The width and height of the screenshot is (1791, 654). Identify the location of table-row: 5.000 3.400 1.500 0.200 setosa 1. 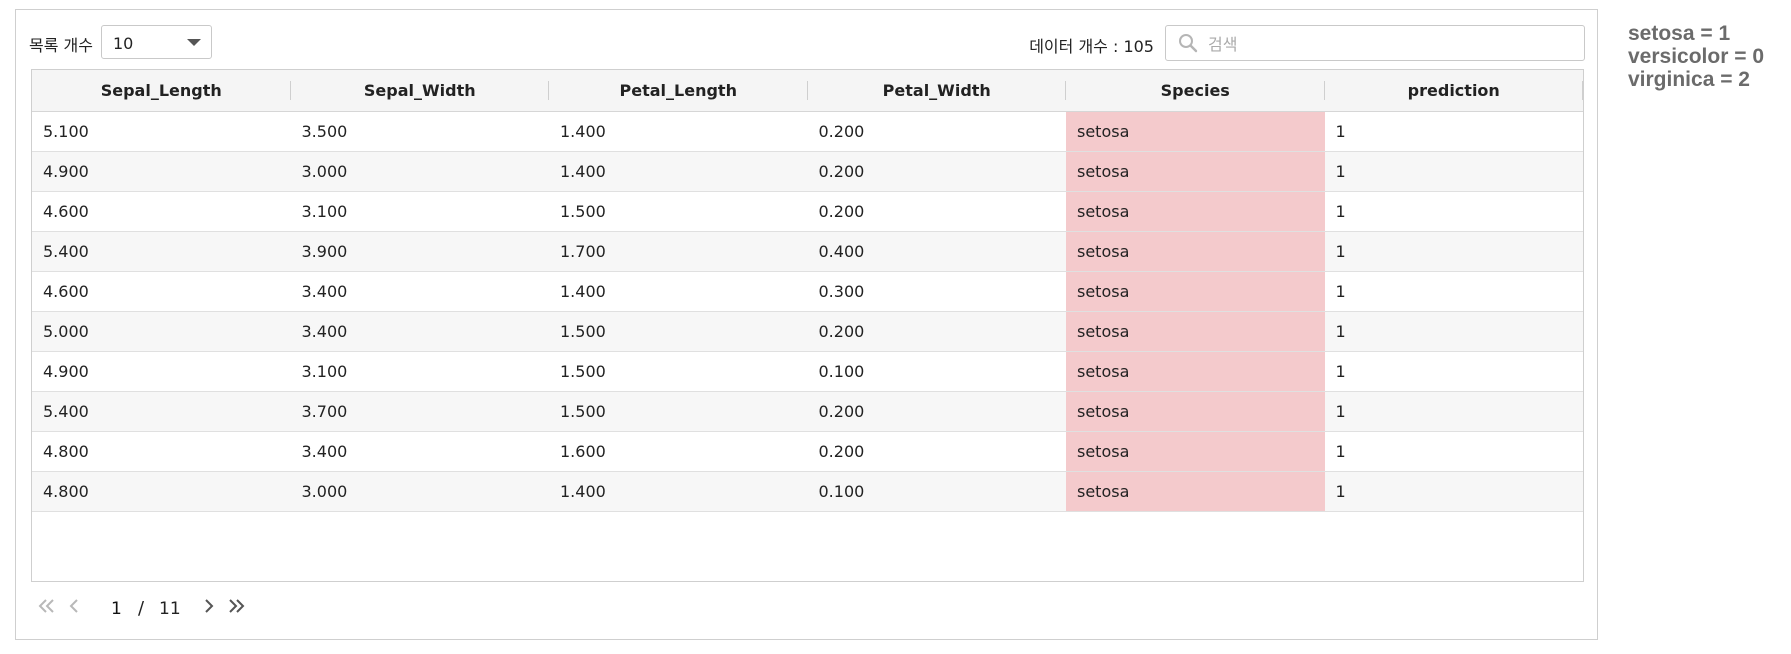
(807, 331).